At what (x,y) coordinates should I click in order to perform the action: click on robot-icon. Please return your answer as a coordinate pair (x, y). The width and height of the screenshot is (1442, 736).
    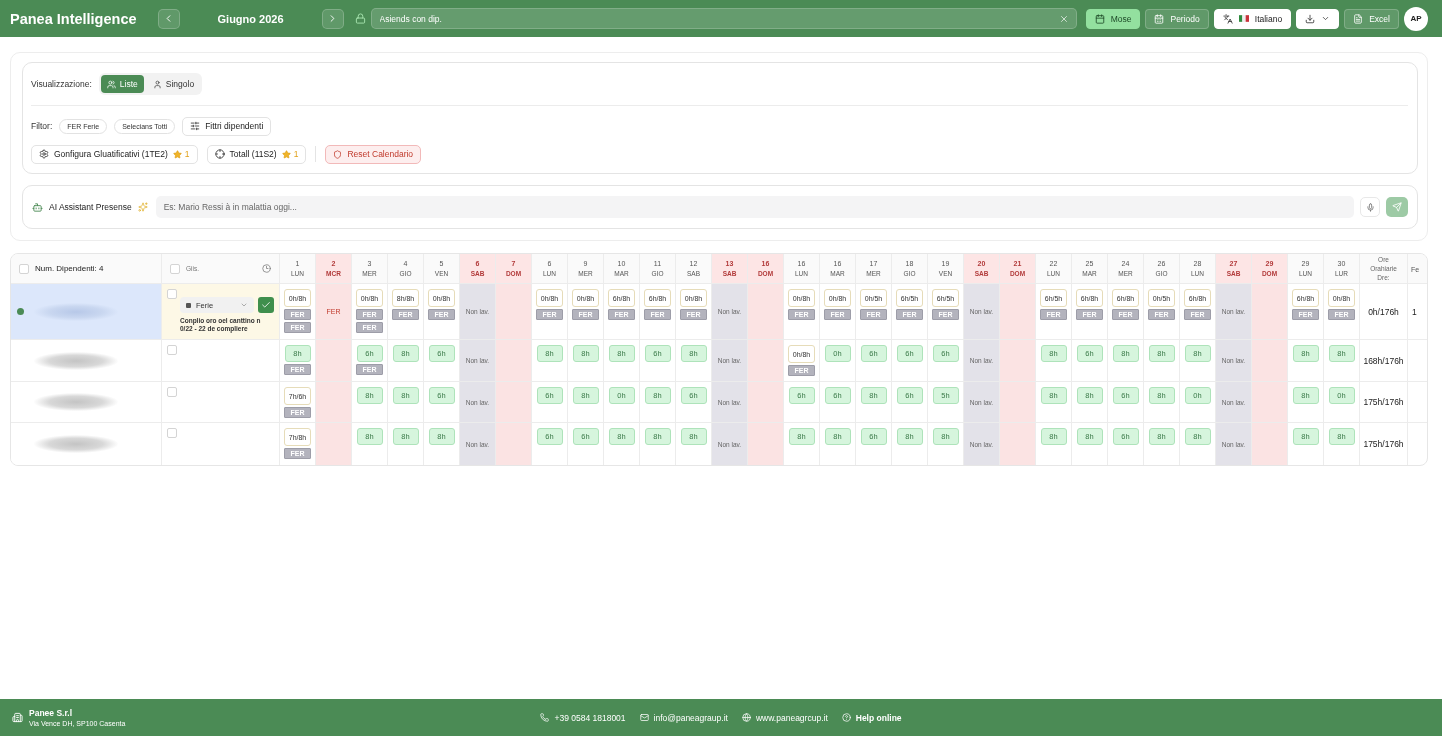
    Looking at the image, I should click on (37, 207).